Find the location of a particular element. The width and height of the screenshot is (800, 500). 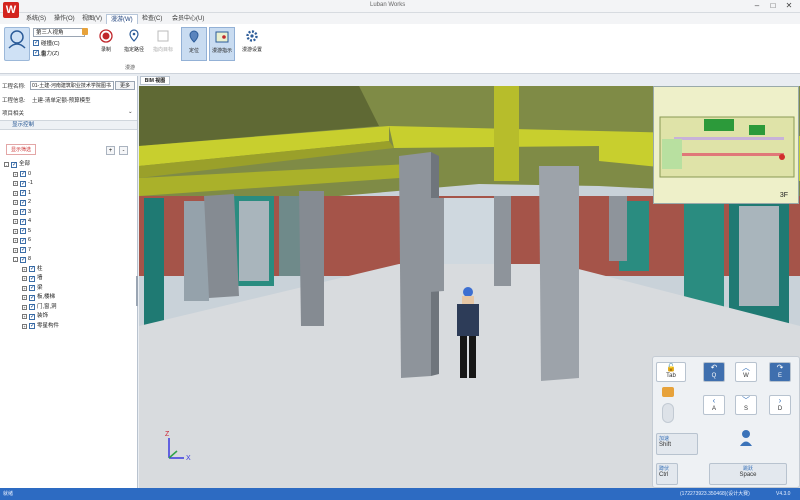

menu-check: 检查(C) is located at coordinates (152, 19).